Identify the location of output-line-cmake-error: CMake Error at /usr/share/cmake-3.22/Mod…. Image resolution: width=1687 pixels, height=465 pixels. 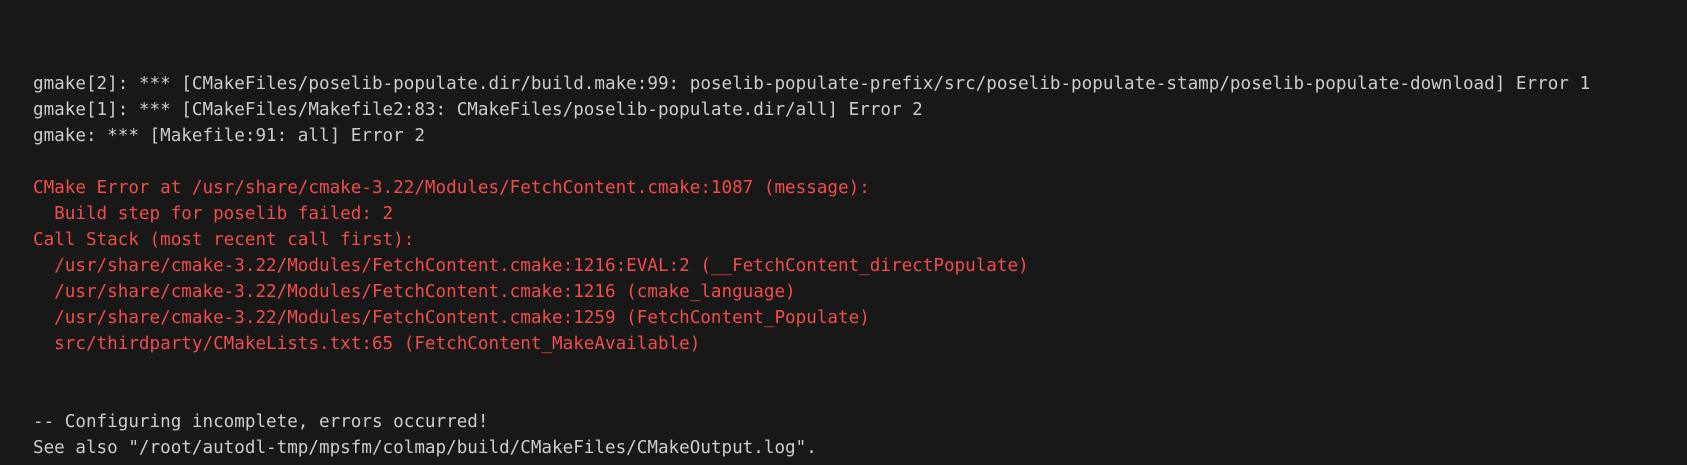
(451, 188).